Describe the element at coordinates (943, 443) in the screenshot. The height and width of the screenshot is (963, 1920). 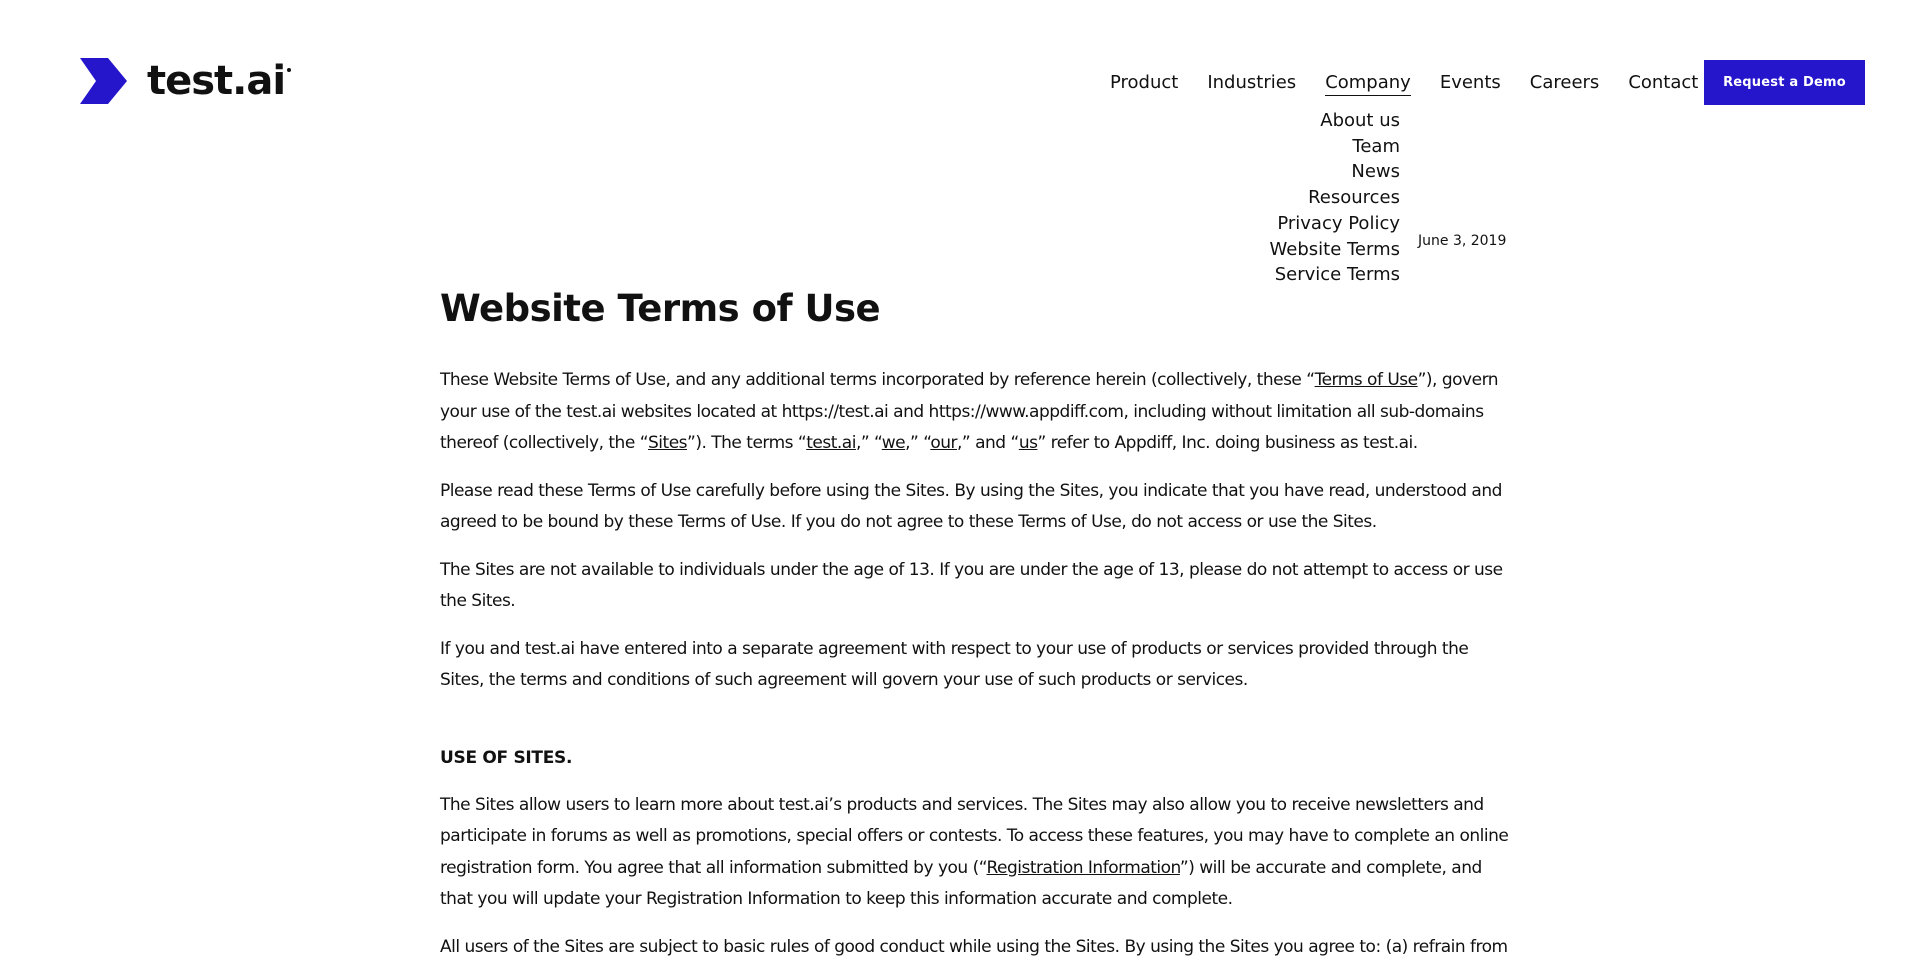
I see `defined-term: our` at that location.